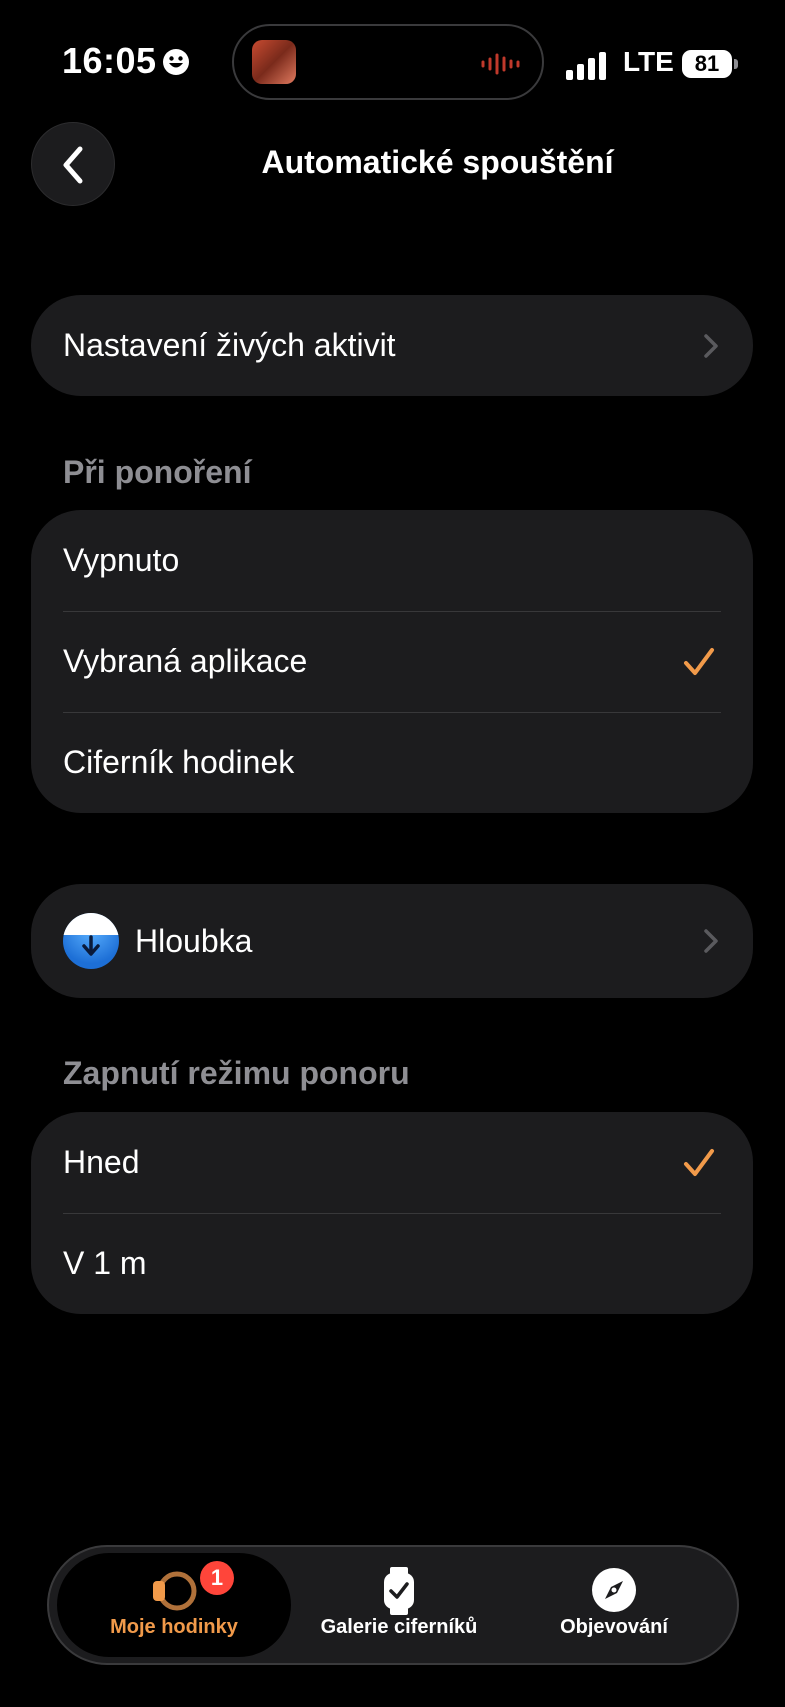 This screenshot has height=1707, width=785. I want to click on signal-icon, so click(586, 66).